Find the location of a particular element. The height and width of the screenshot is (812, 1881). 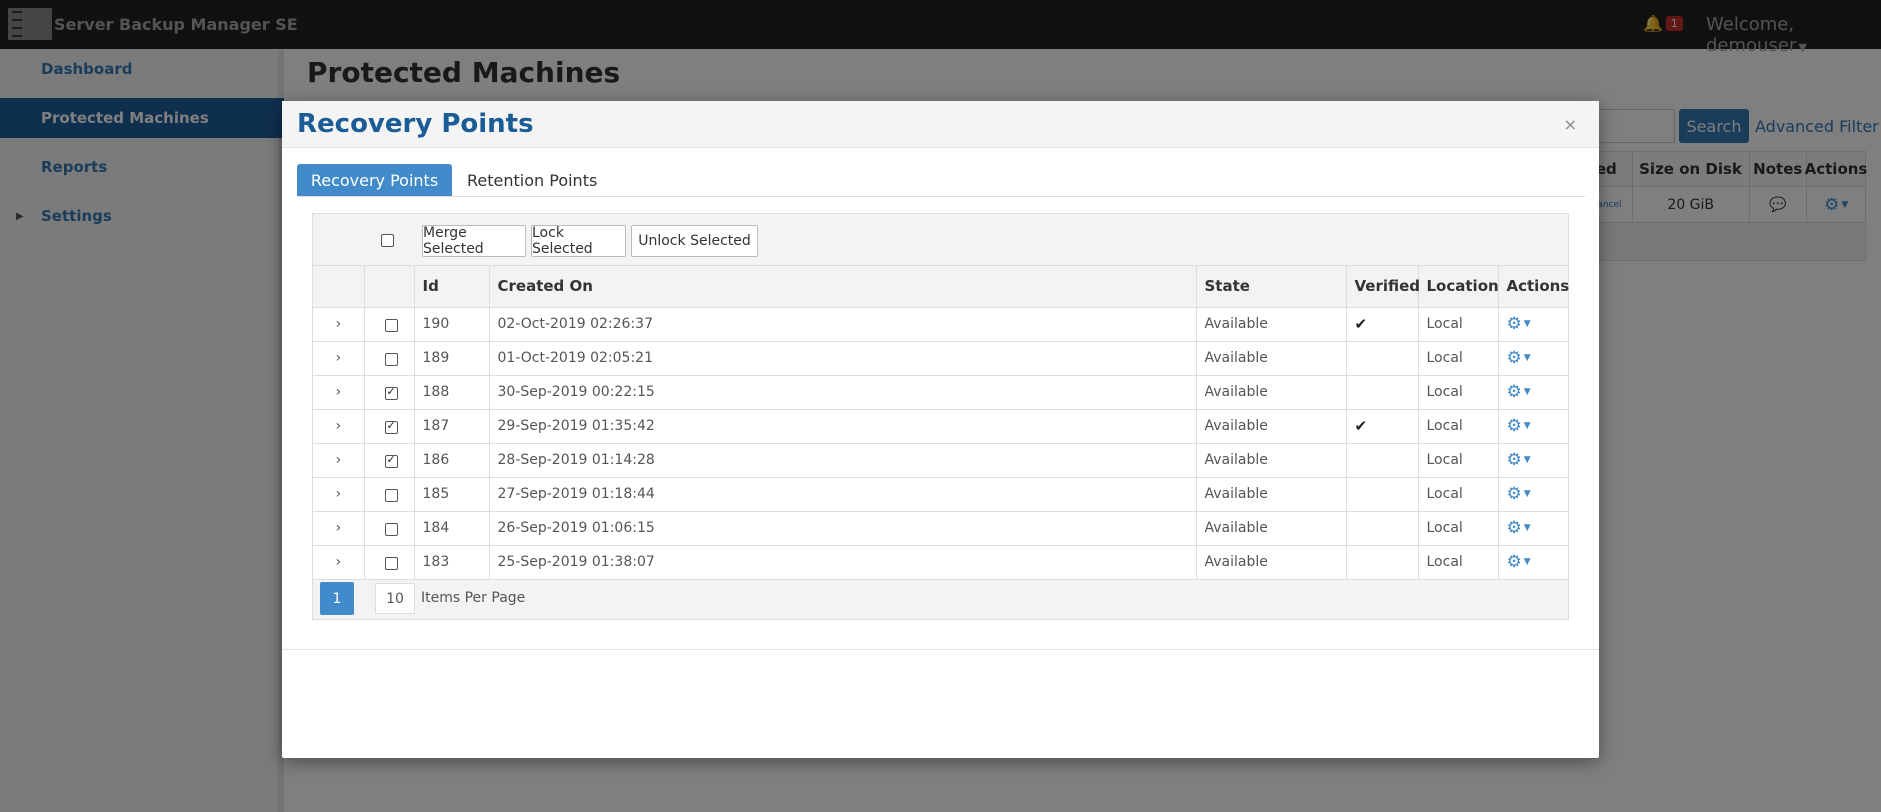

table-row: › 189 01-Oct-2019 02:05:21 Available Local ⚙ ▼ is located at coordinates (940, 358).